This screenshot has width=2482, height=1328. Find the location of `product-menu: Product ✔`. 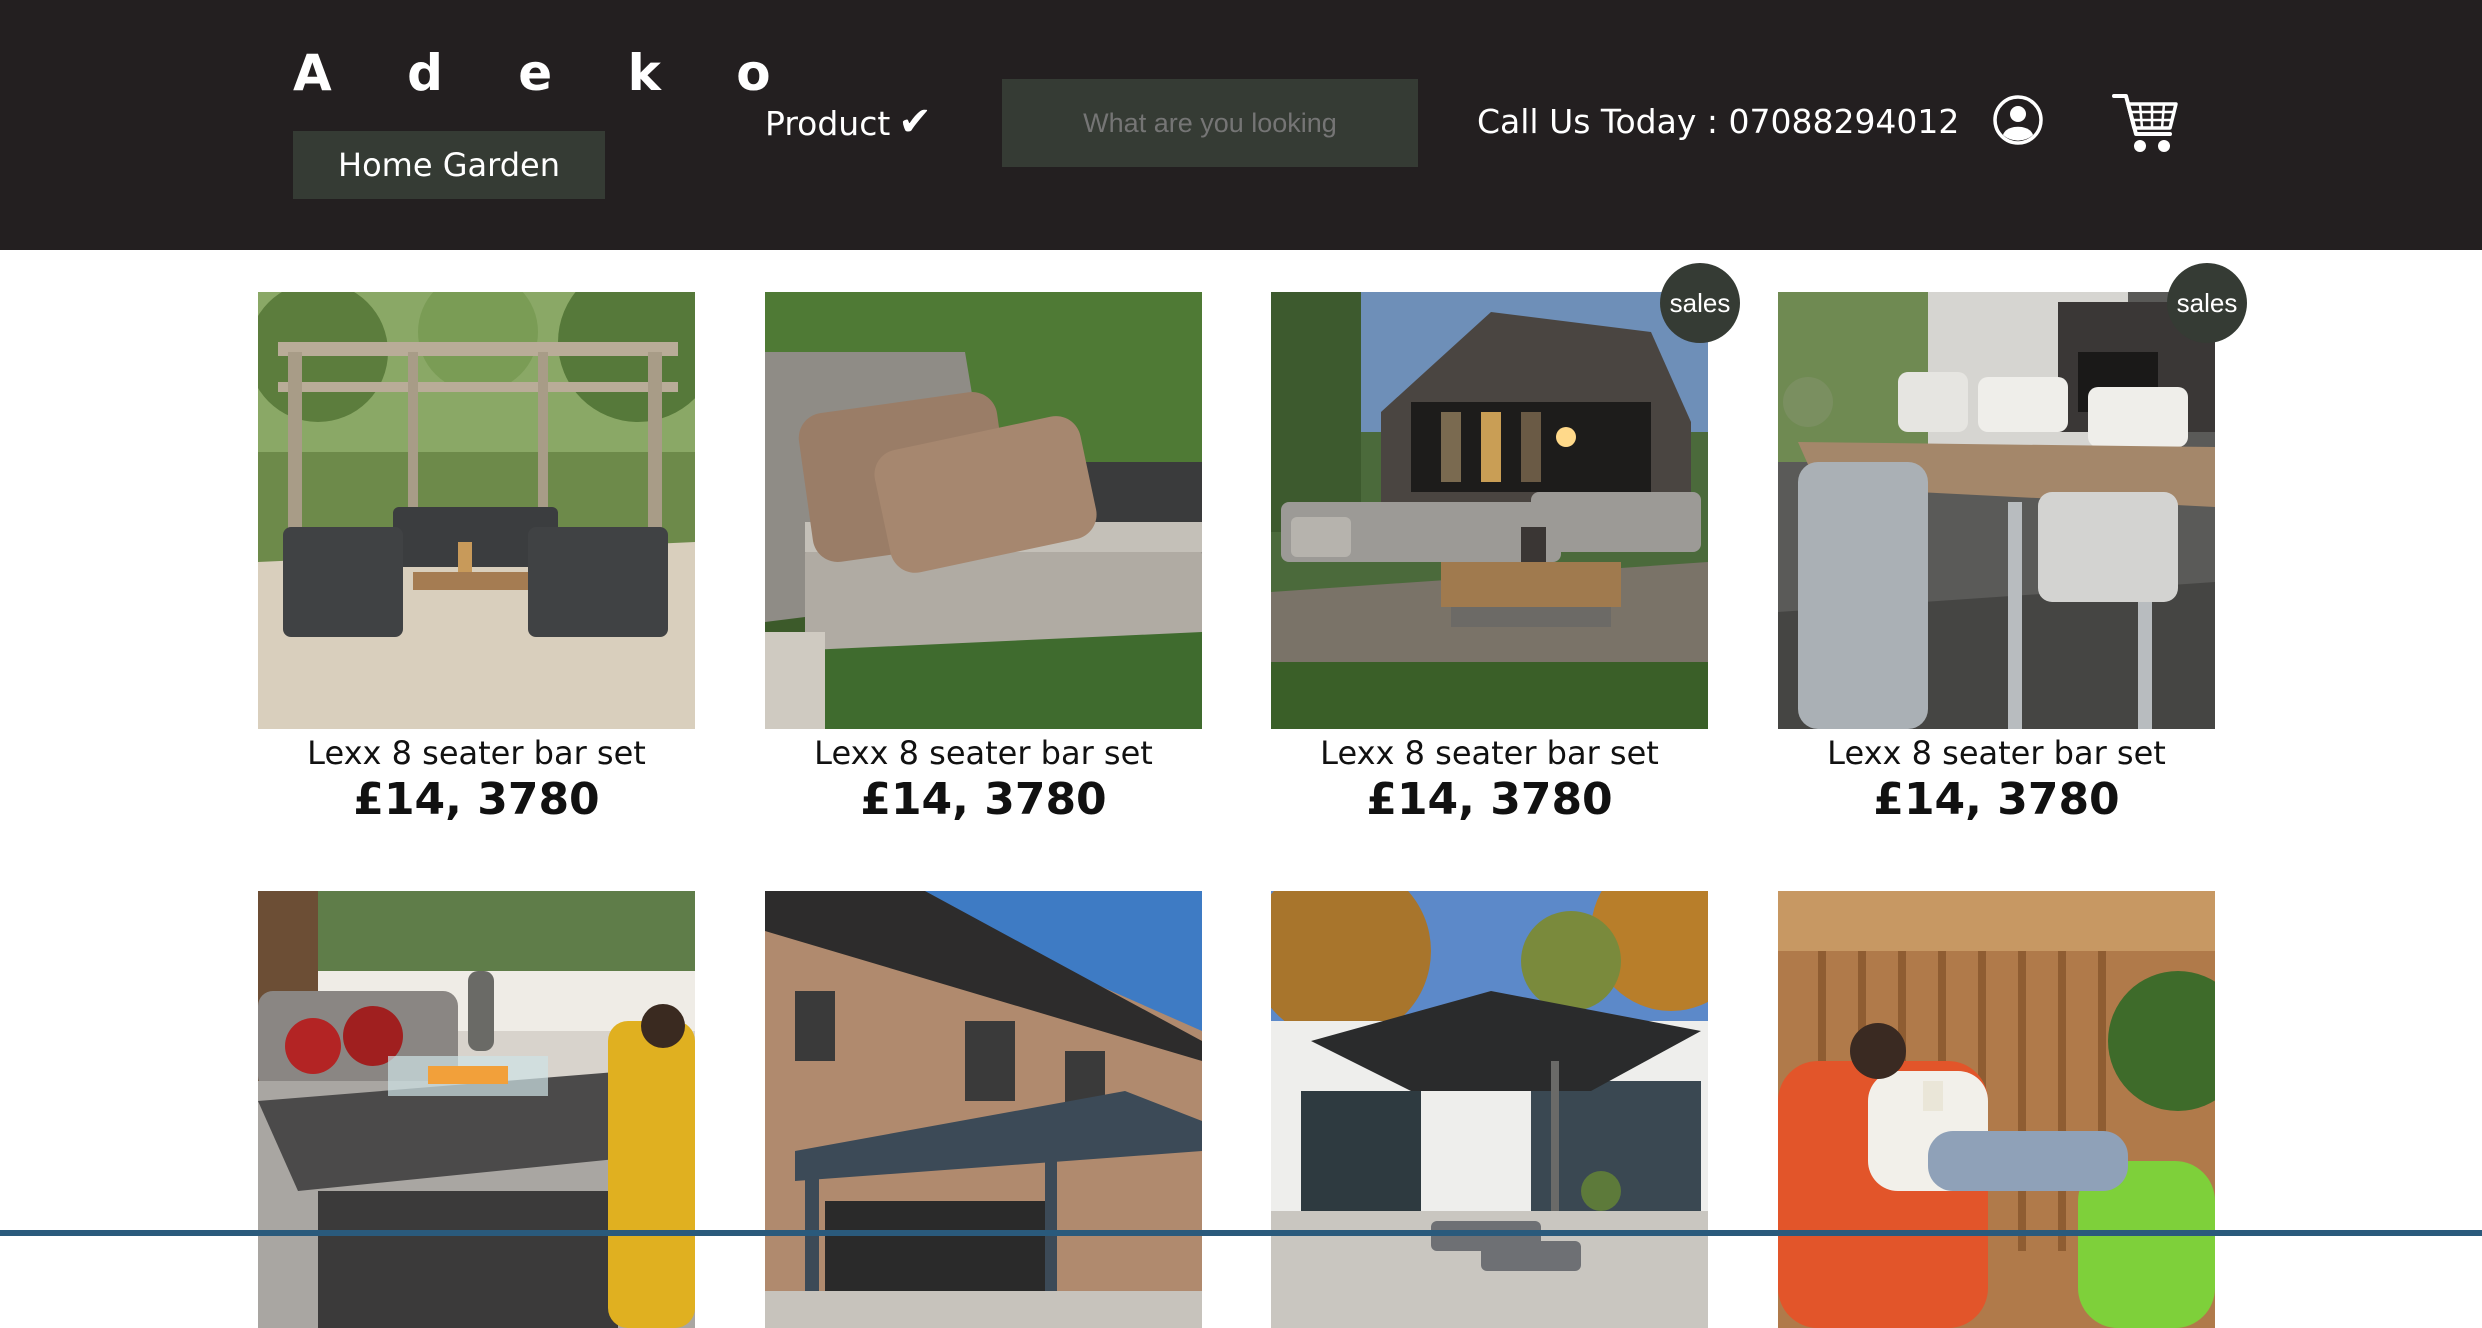

product-menu: Product ✔ is located at coordinates (848, 122).